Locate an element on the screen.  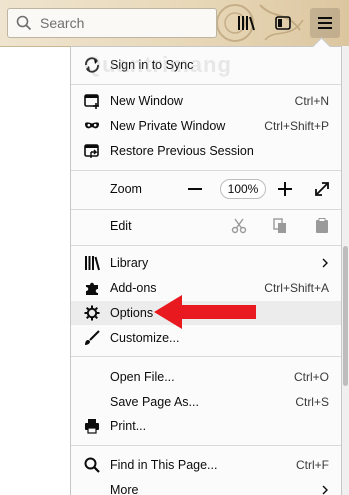
fullscreen-button is located at coordinates (322, 189).